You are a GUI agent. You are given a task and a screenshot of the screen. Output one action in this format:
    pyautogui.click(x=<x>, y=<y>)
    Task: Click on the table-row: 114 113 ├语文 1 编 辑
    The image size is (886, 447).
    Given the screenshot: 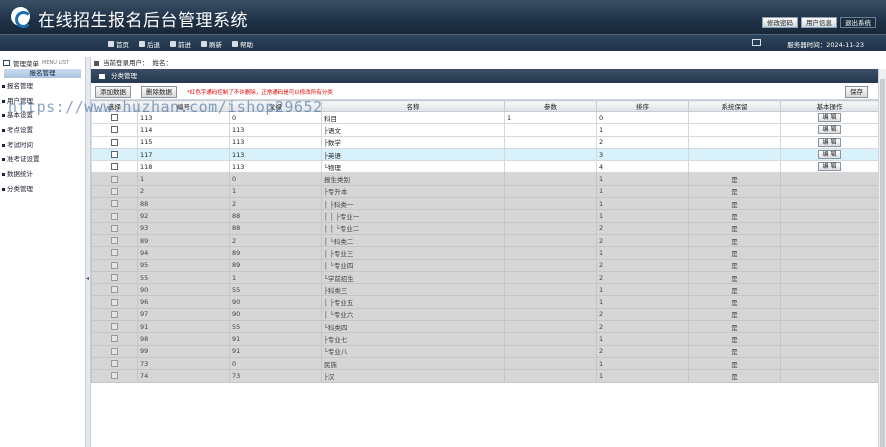 What is the action you would take?
    pyautogui.click(x=485, y=130)
    